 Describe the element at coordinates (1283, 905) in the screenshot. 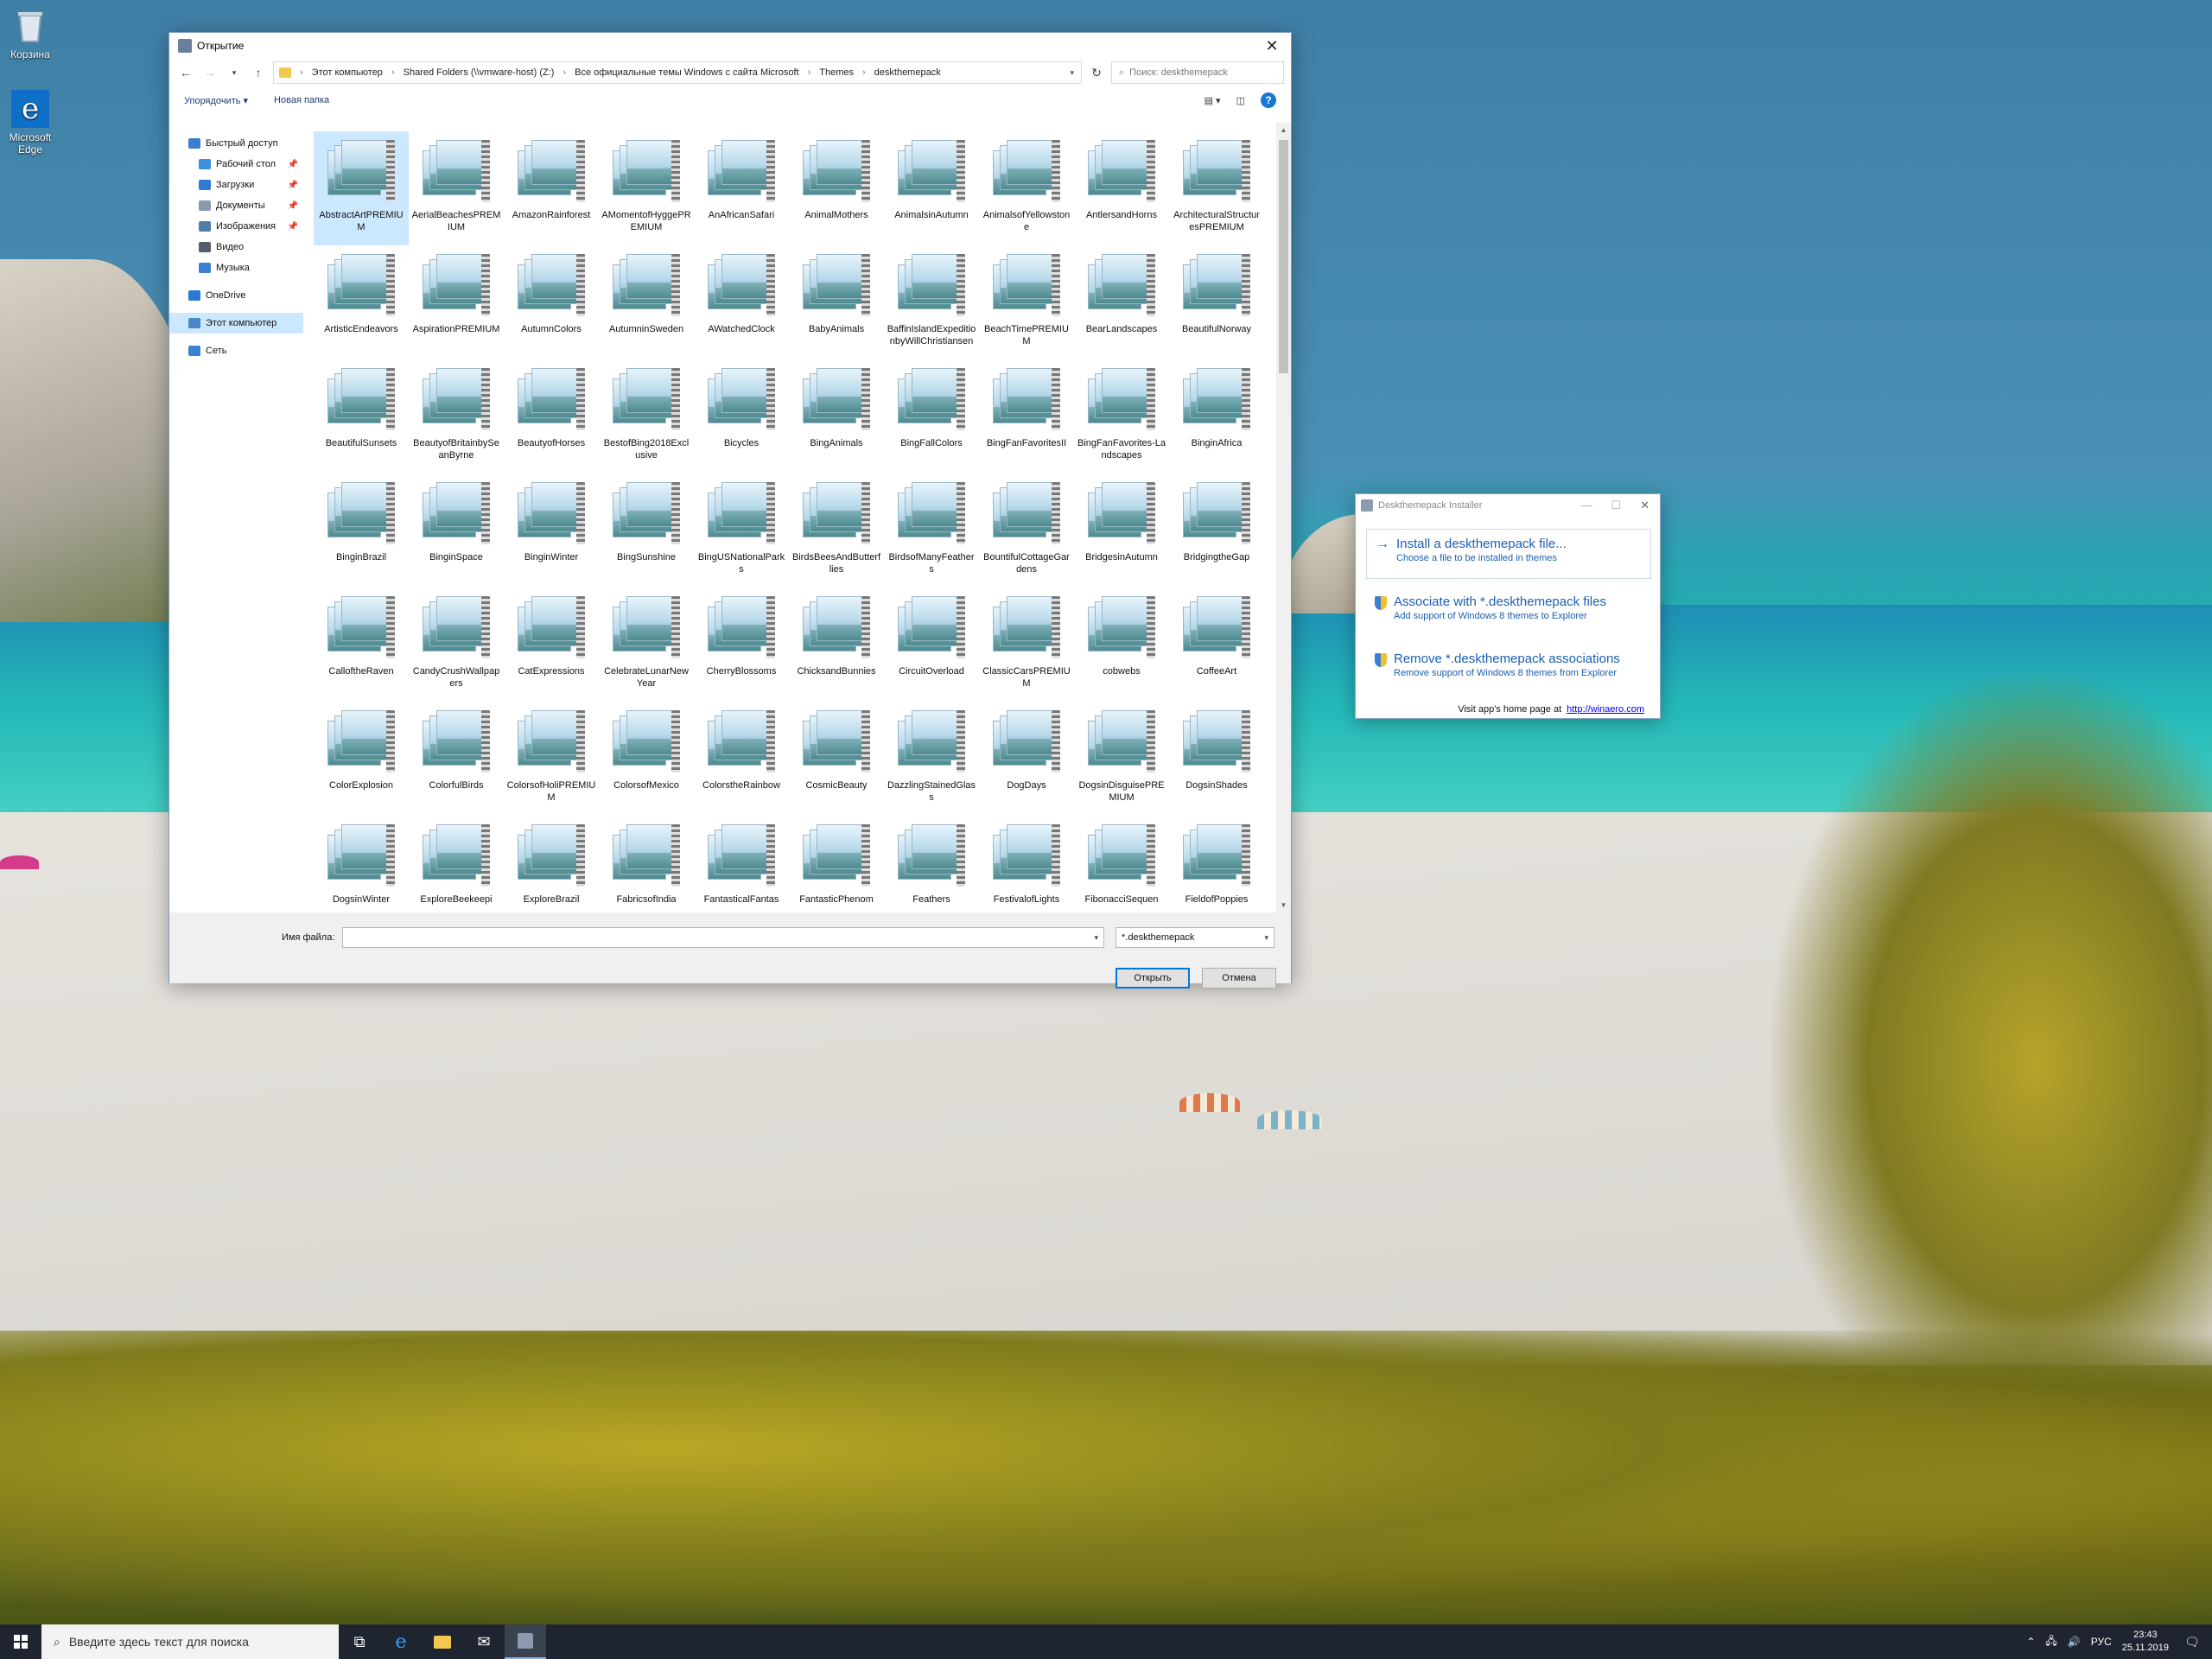

I see `scroll-down-arrow-icon: ▼` at that location.